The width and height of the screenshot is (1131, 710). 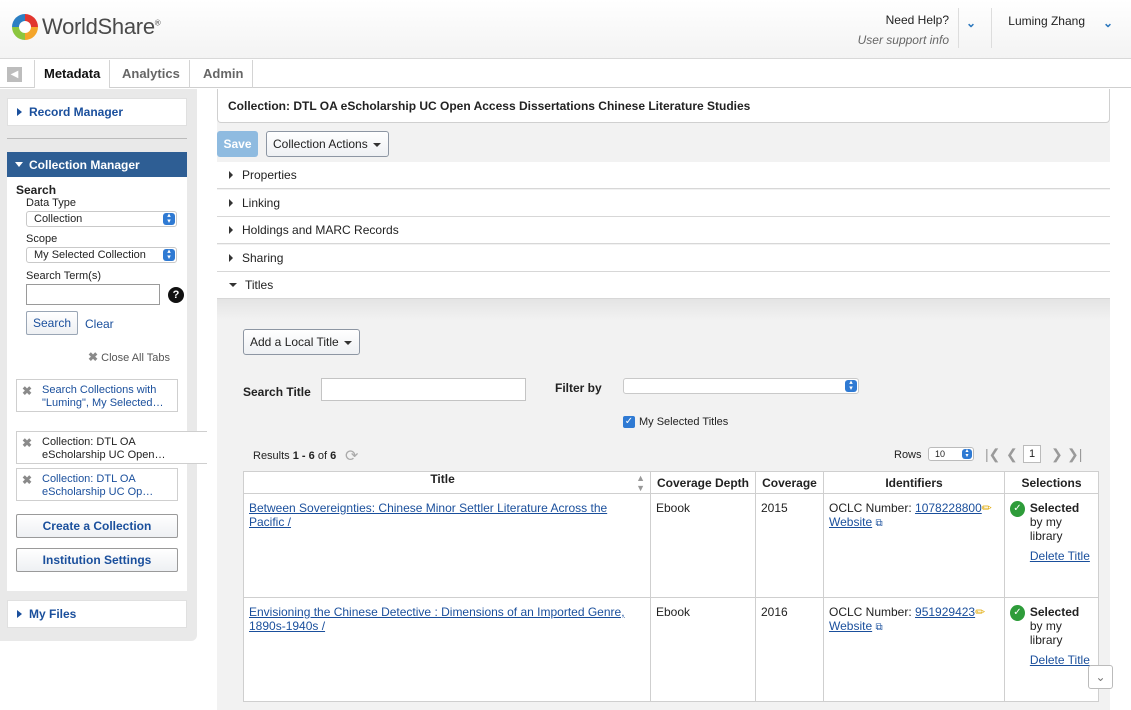 What do you see at coordinates (303, 456) in the screenshot?
I see `results-range: 1 - 6` at bounding box center [303, 456].